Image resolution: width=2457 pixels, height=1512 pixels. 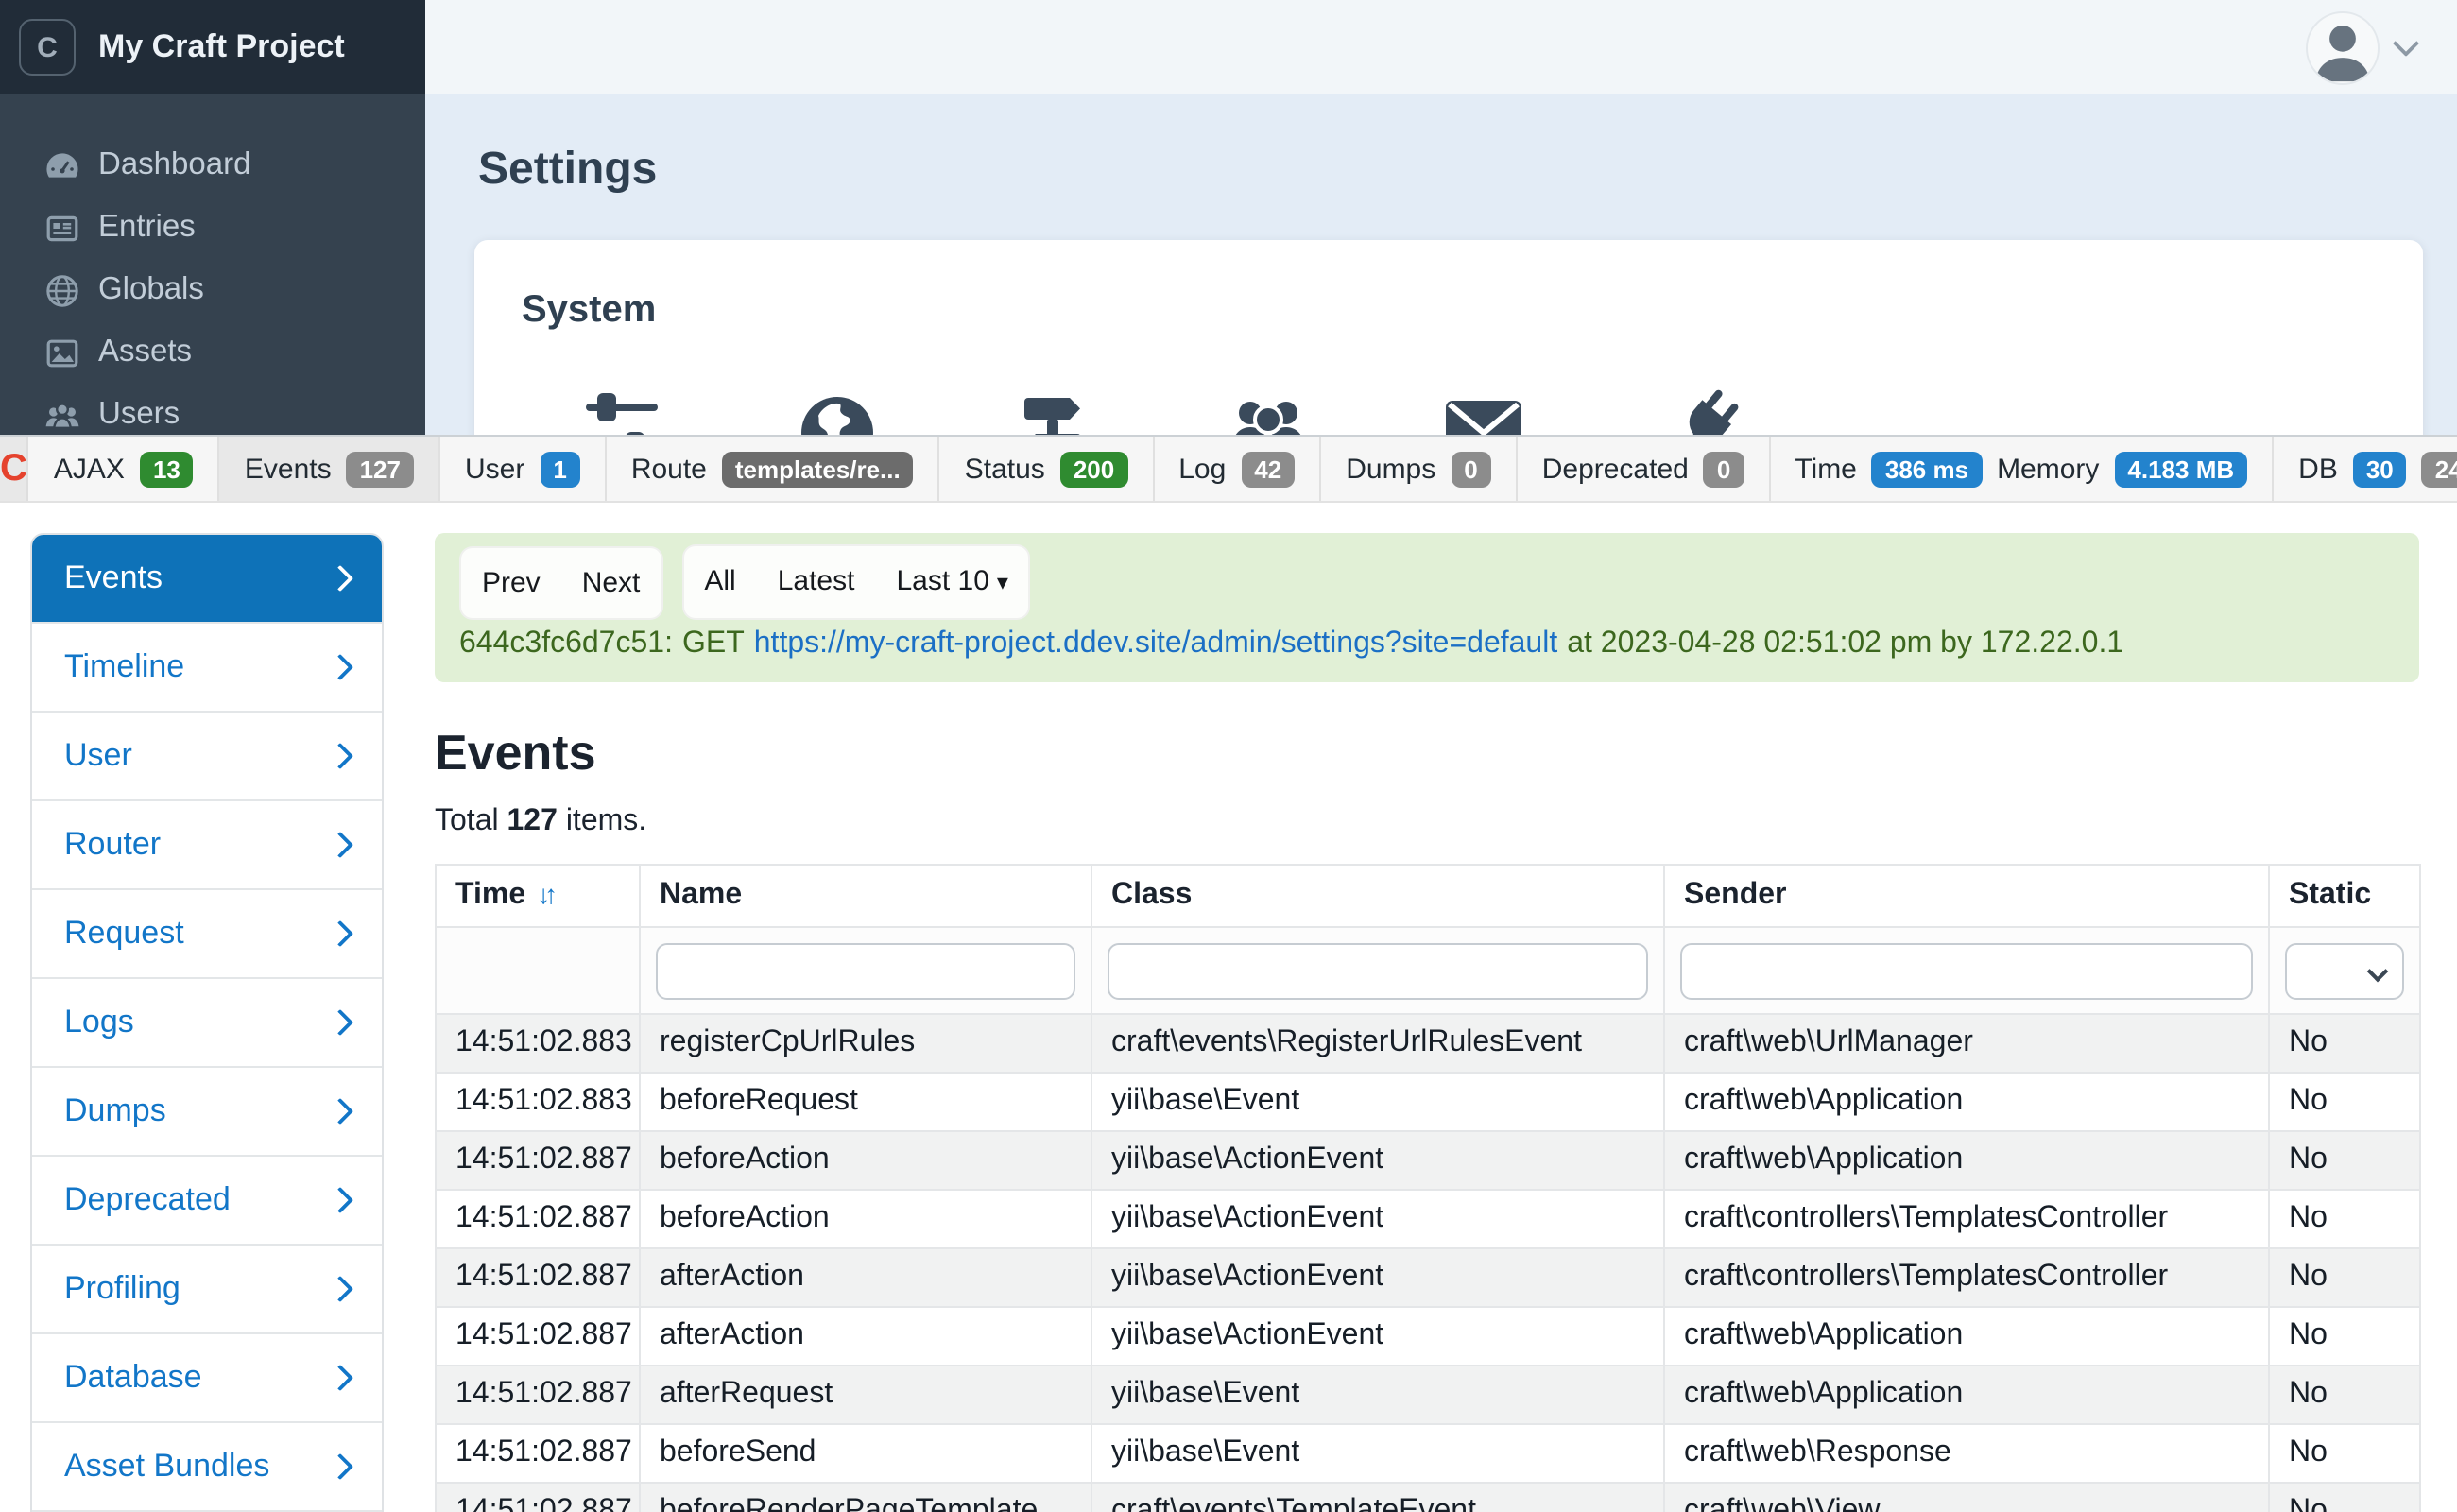 I want to click on craft-logo-letter: C, so click(x=13, y=468).